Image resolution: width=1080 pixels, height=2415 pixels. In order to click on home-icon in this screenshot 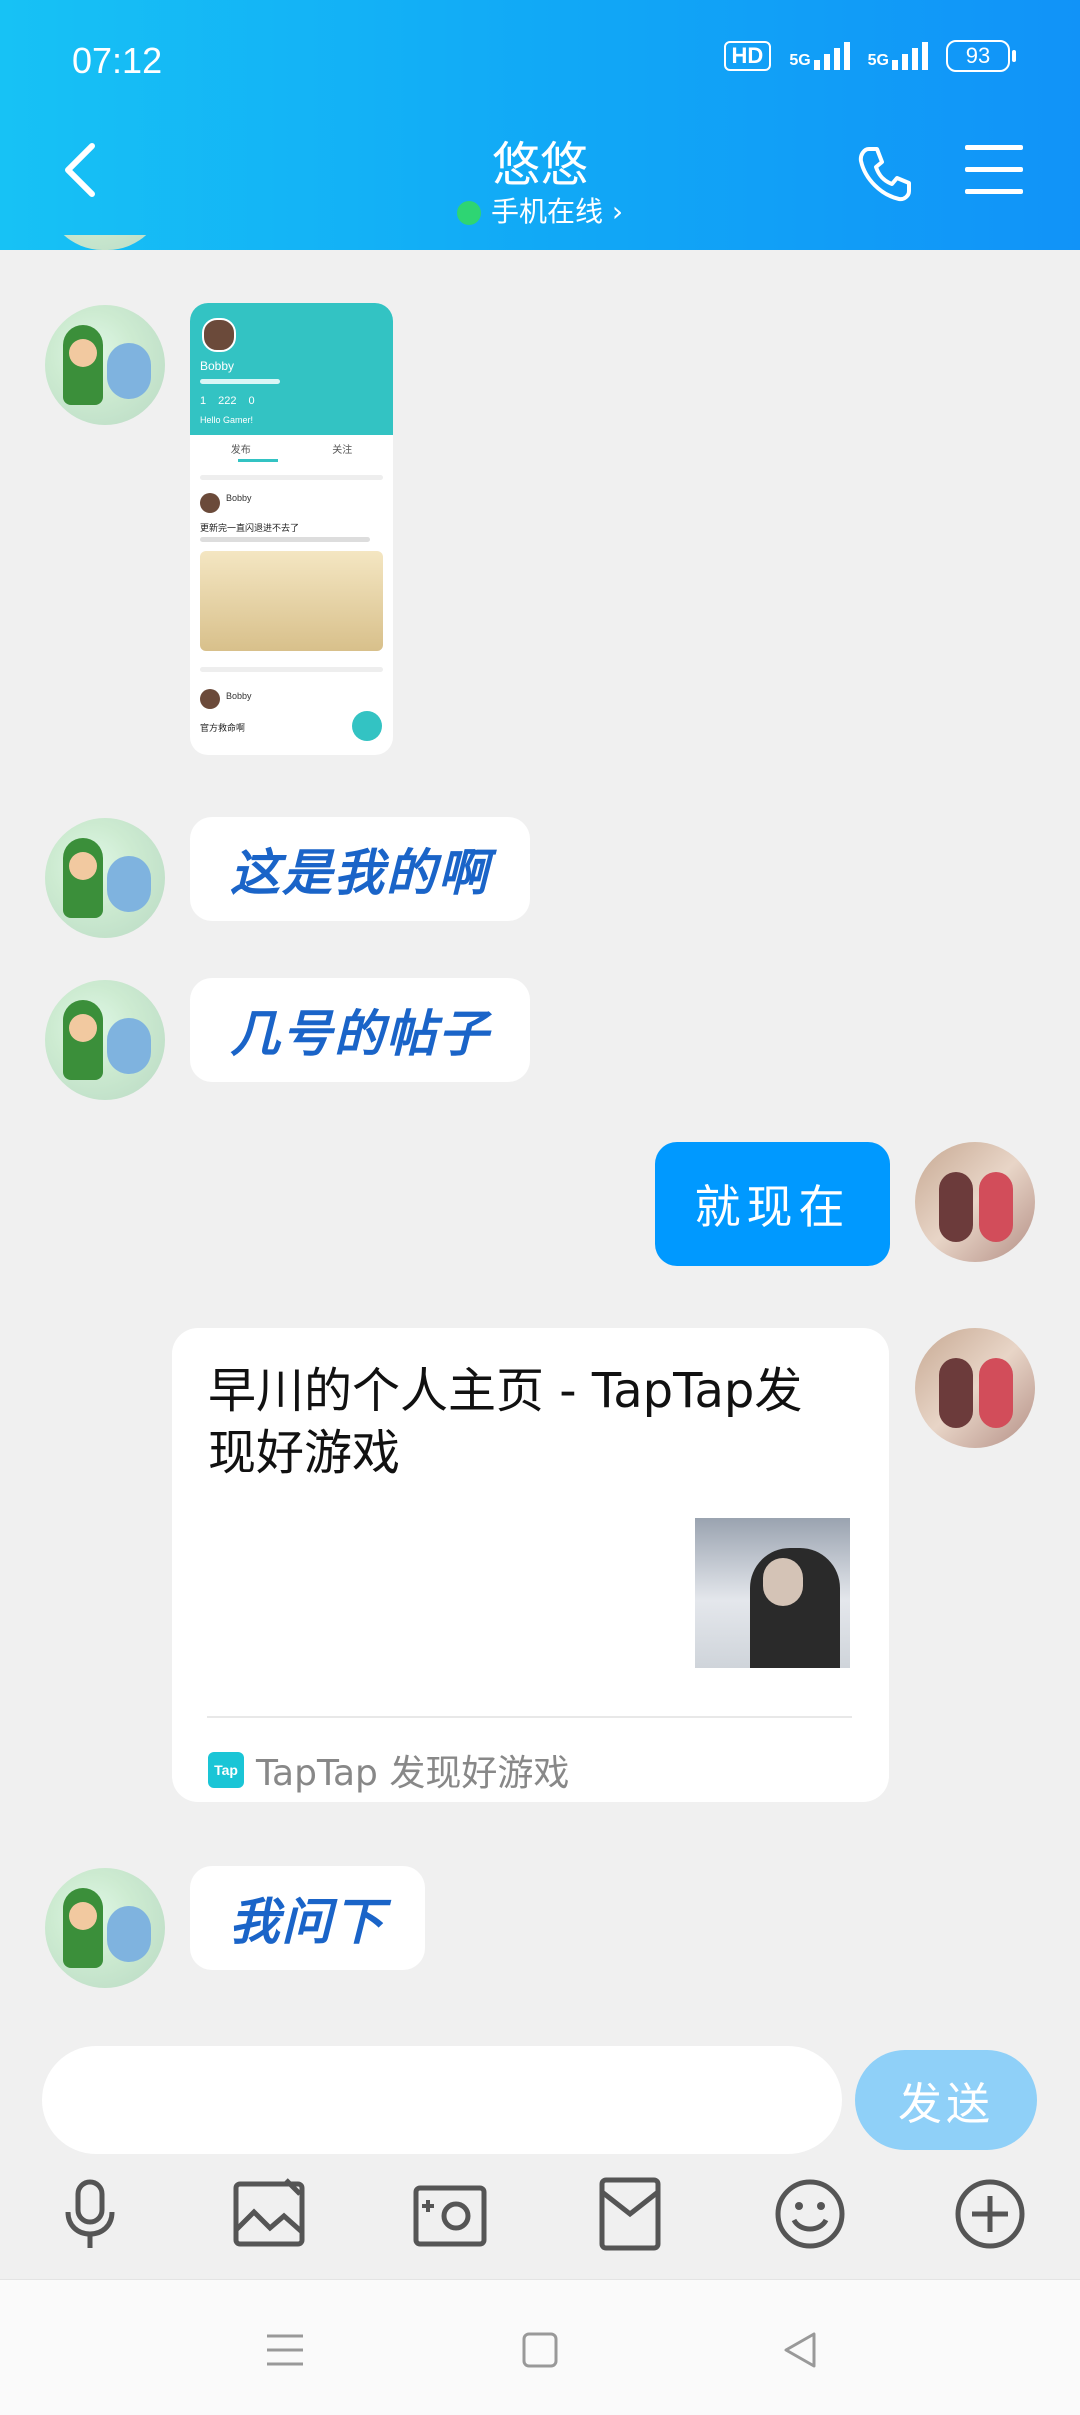, I will do `click(540, 2350)`.